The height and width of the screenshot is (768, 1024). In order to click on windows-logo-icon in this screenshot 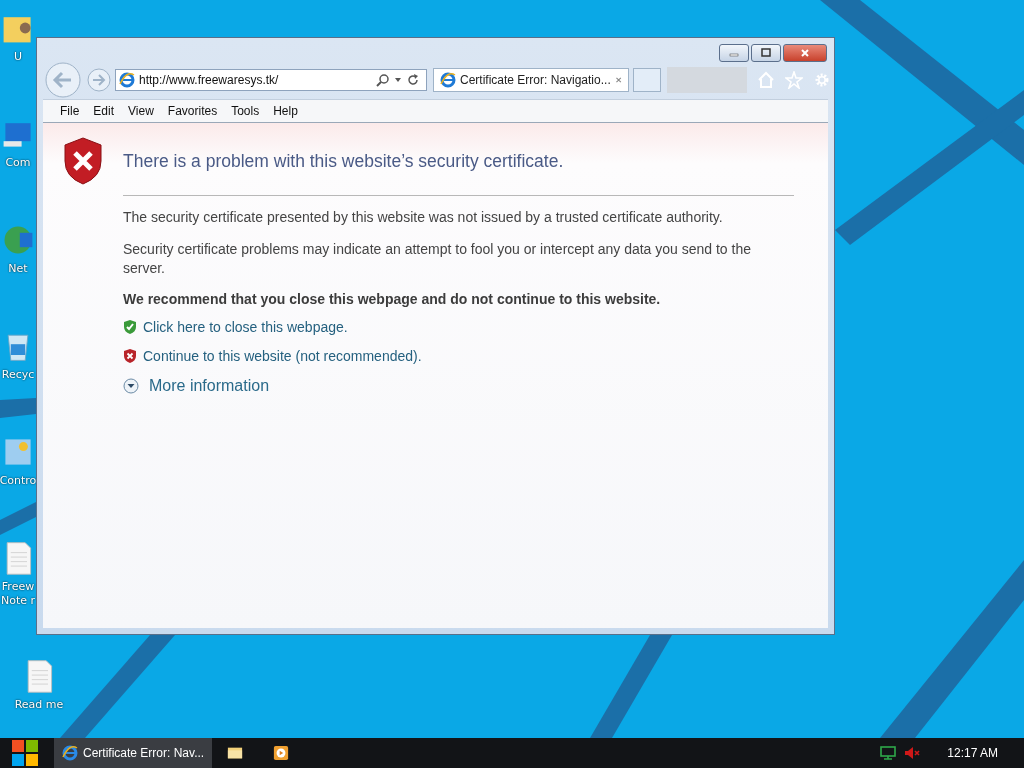, I will do `click(25, 753)`.